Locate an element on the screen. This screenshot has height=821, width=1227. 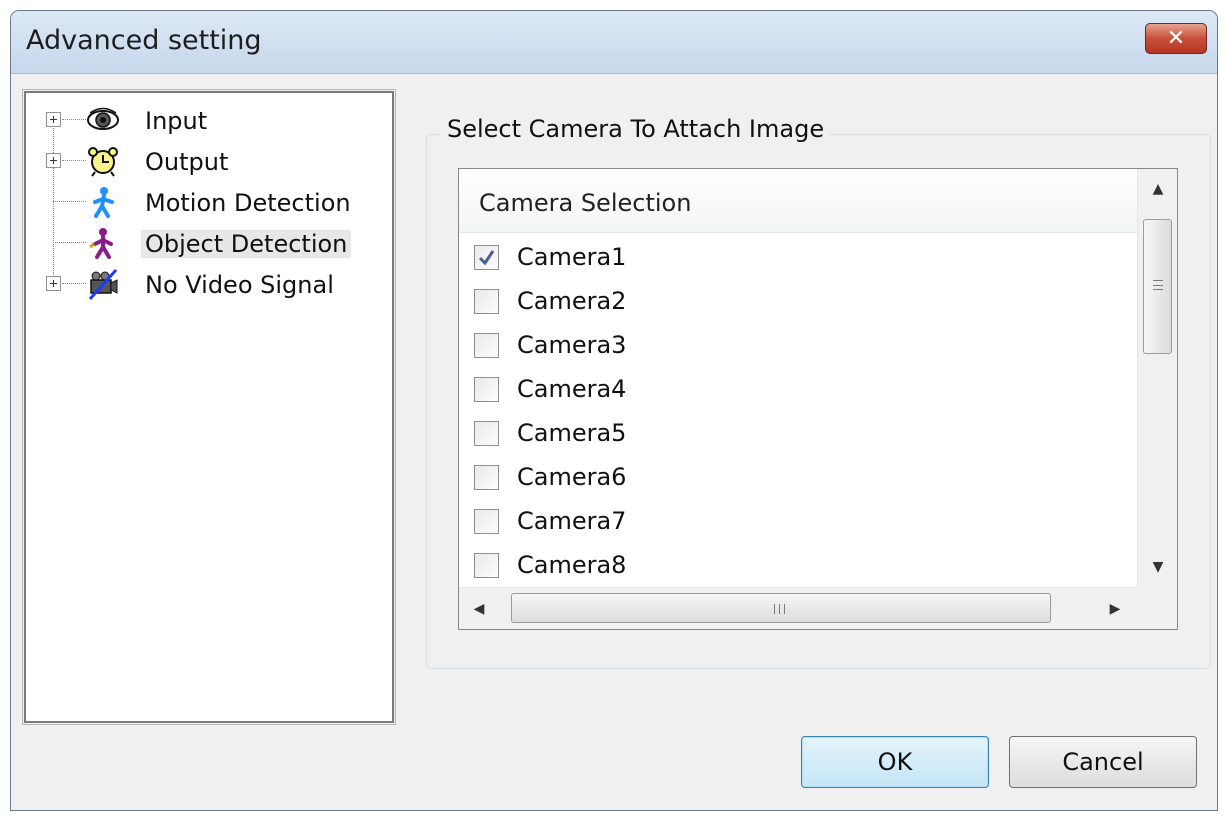
camera-label: Camera4 is located at coordinates (572, 389).